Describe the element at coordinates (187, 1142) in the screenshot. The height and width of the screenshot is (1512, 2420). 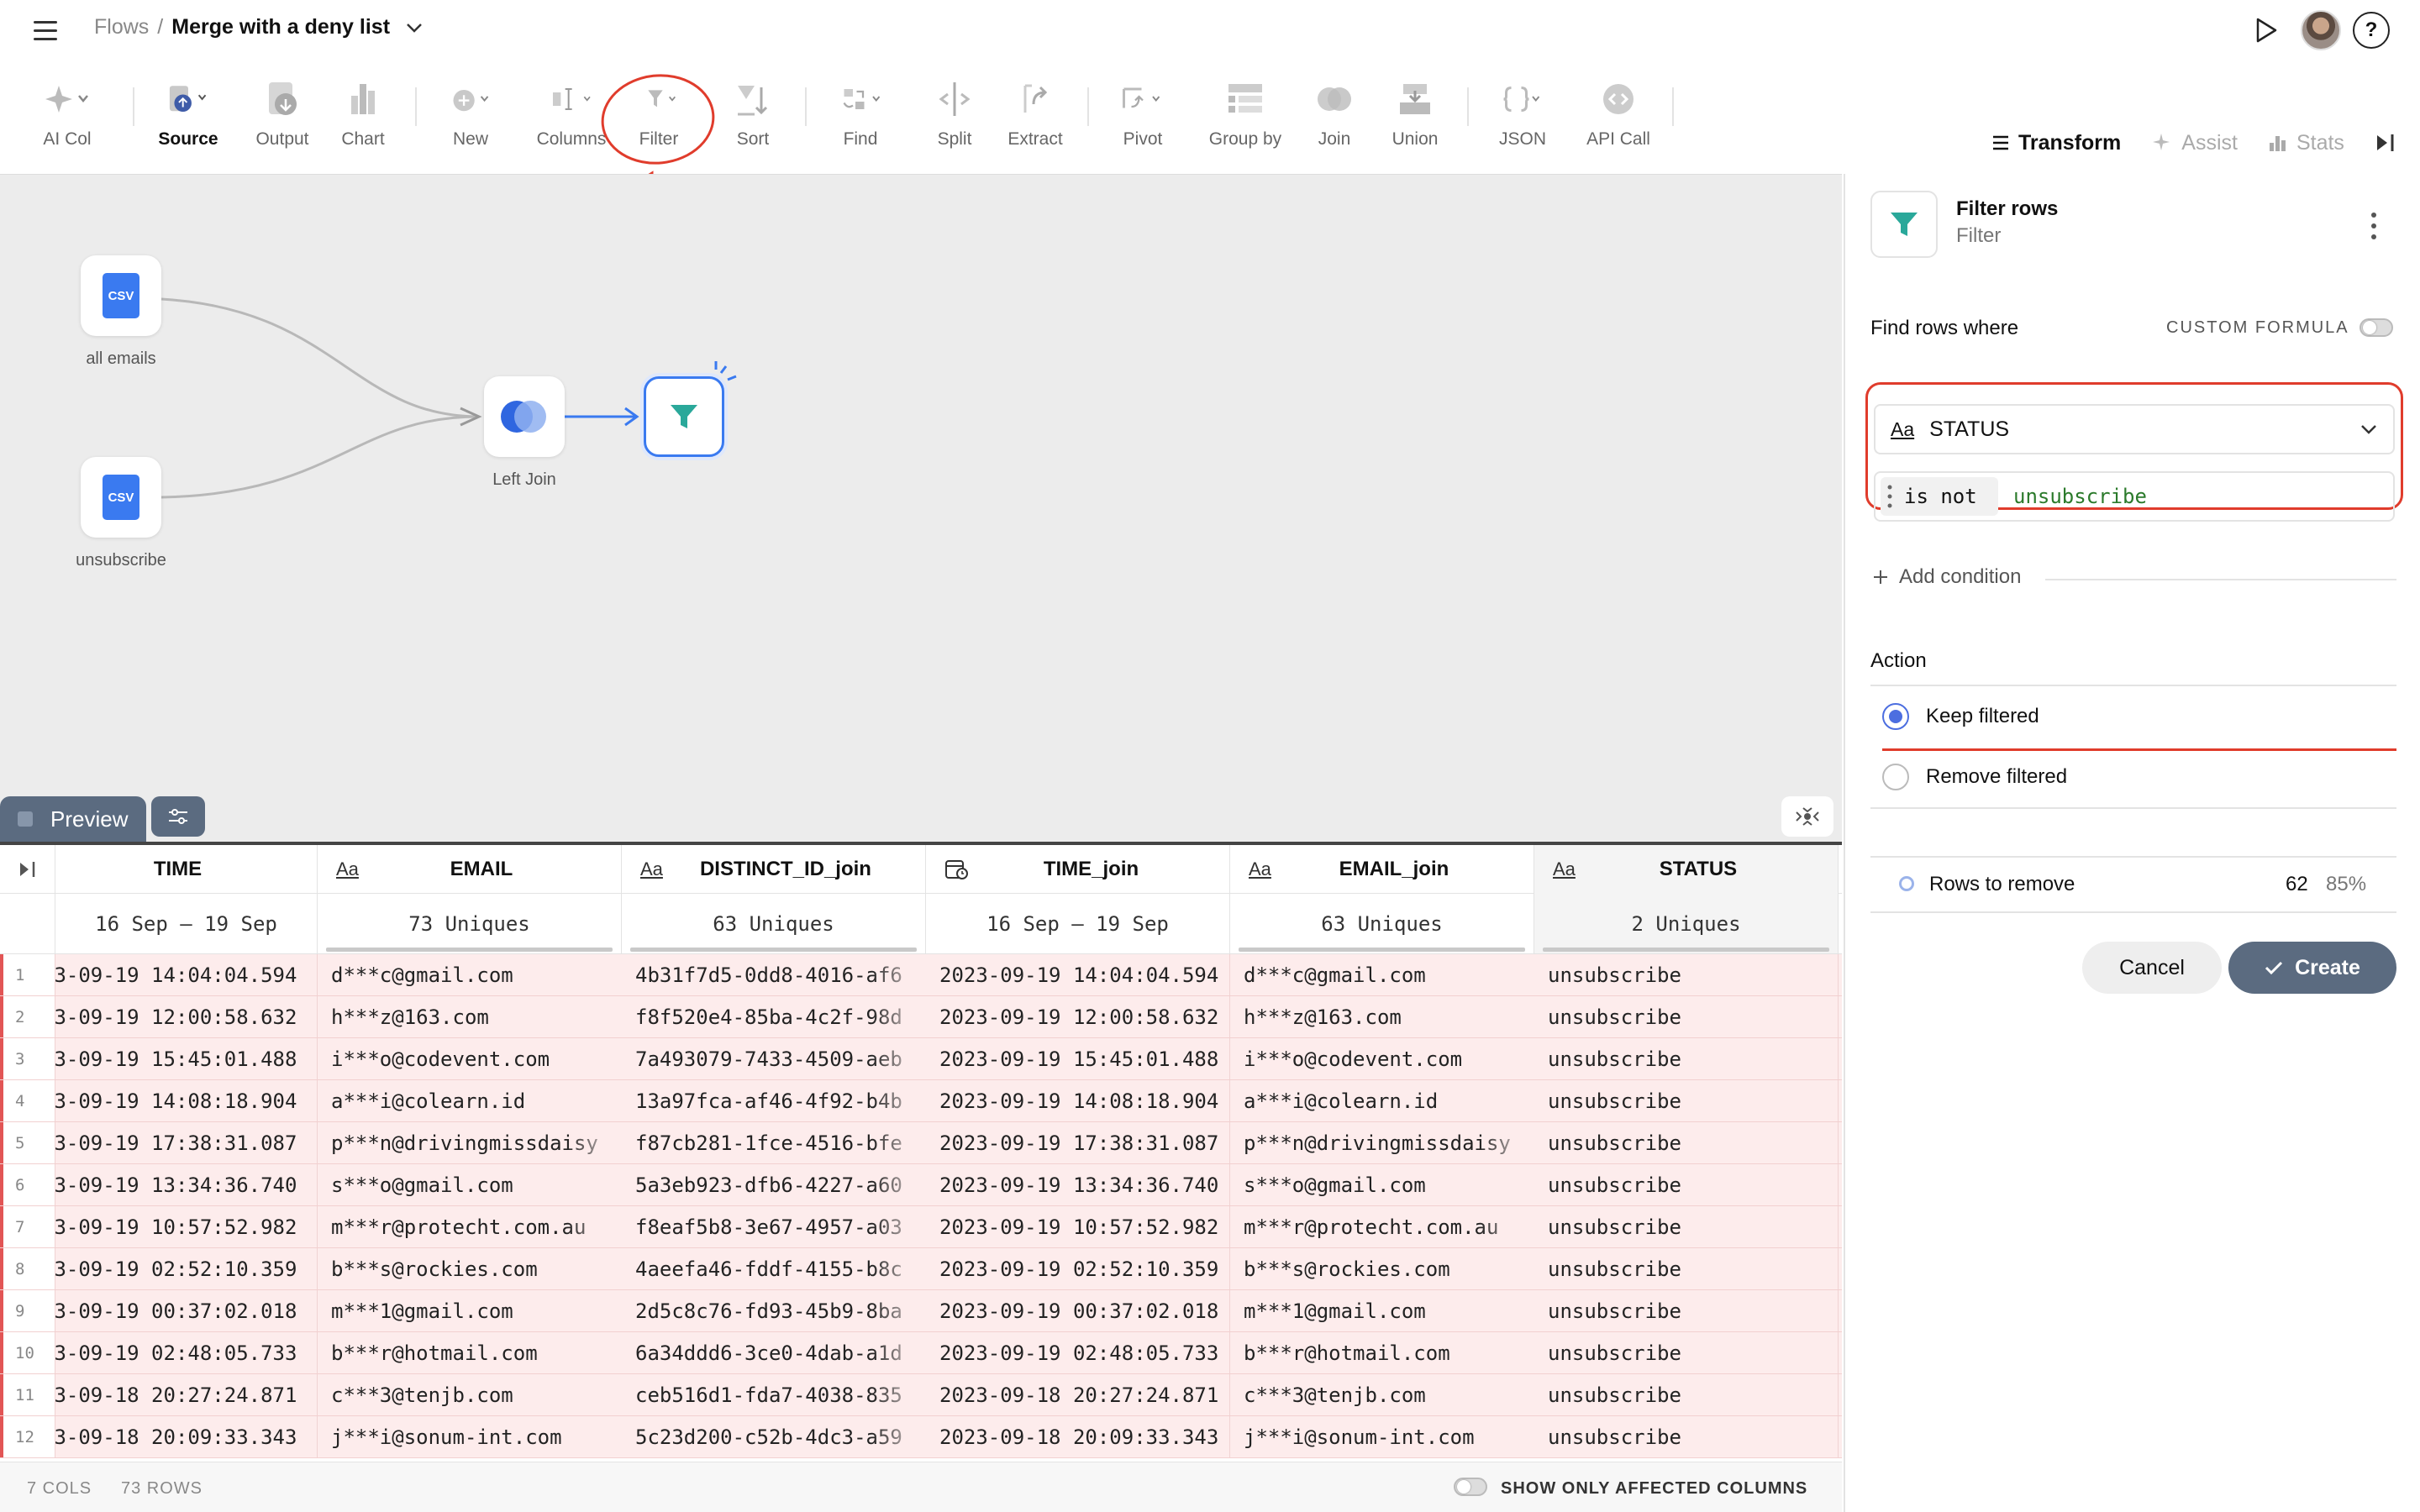
I see `table-cell: 23-09-19 17:38:31.087` at that location.